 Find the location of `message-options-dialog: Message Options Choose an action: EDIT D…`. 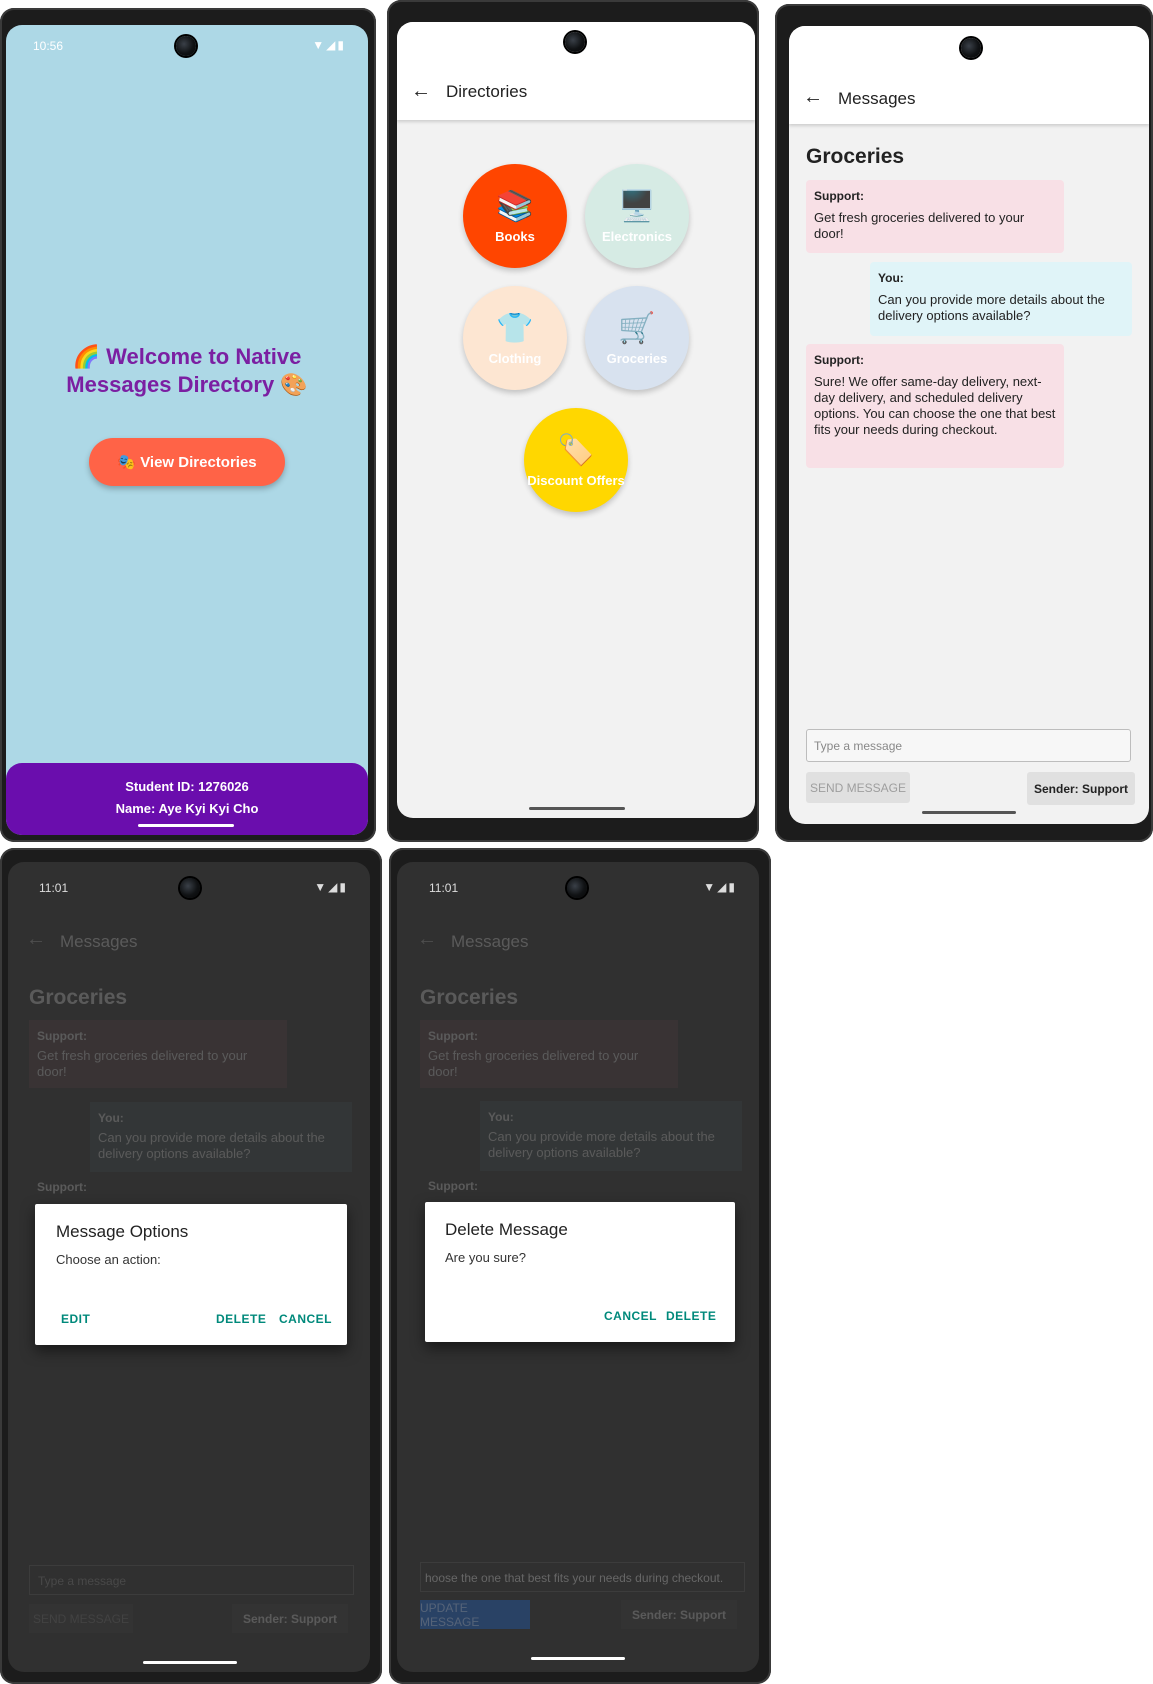

message-options-dialog: Message Options Choose an action: EDIT D… is located at coordinates (191, 1274).